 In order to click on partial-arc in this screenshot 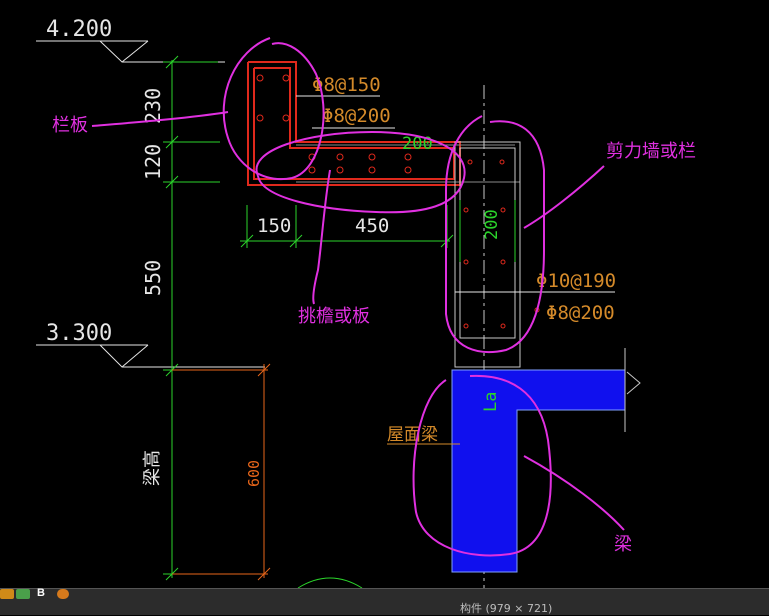, I will do `click(330, 582)`.